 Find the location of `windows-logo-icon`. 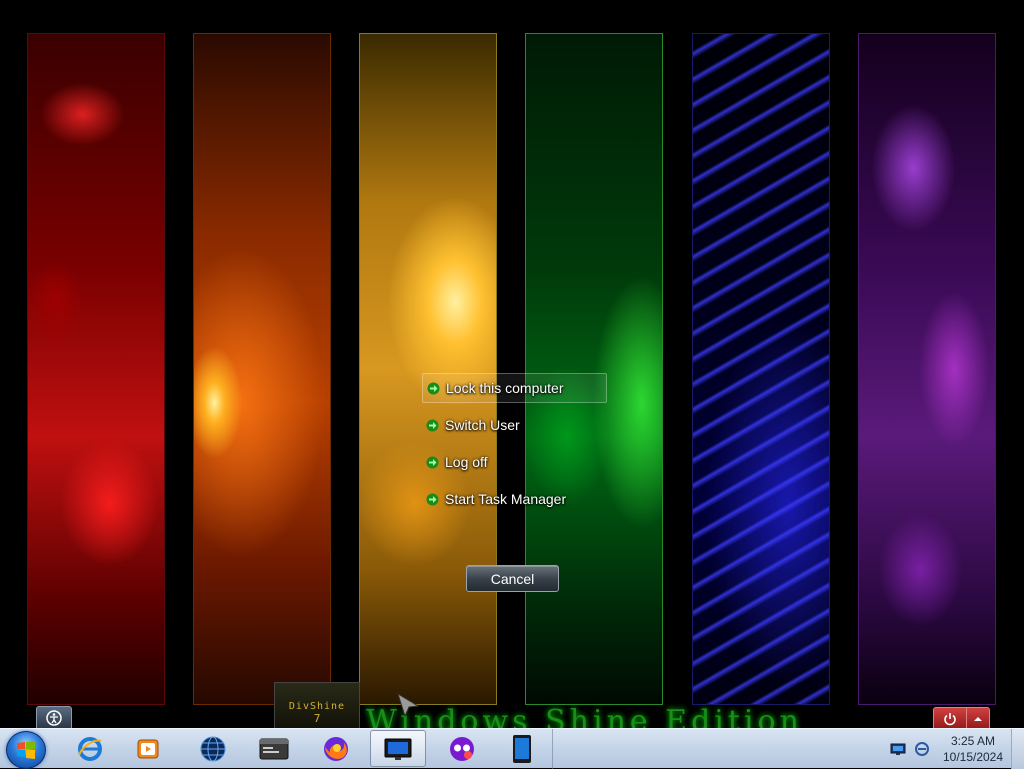

windows-logo-icon is located at coordinates (26, 750).